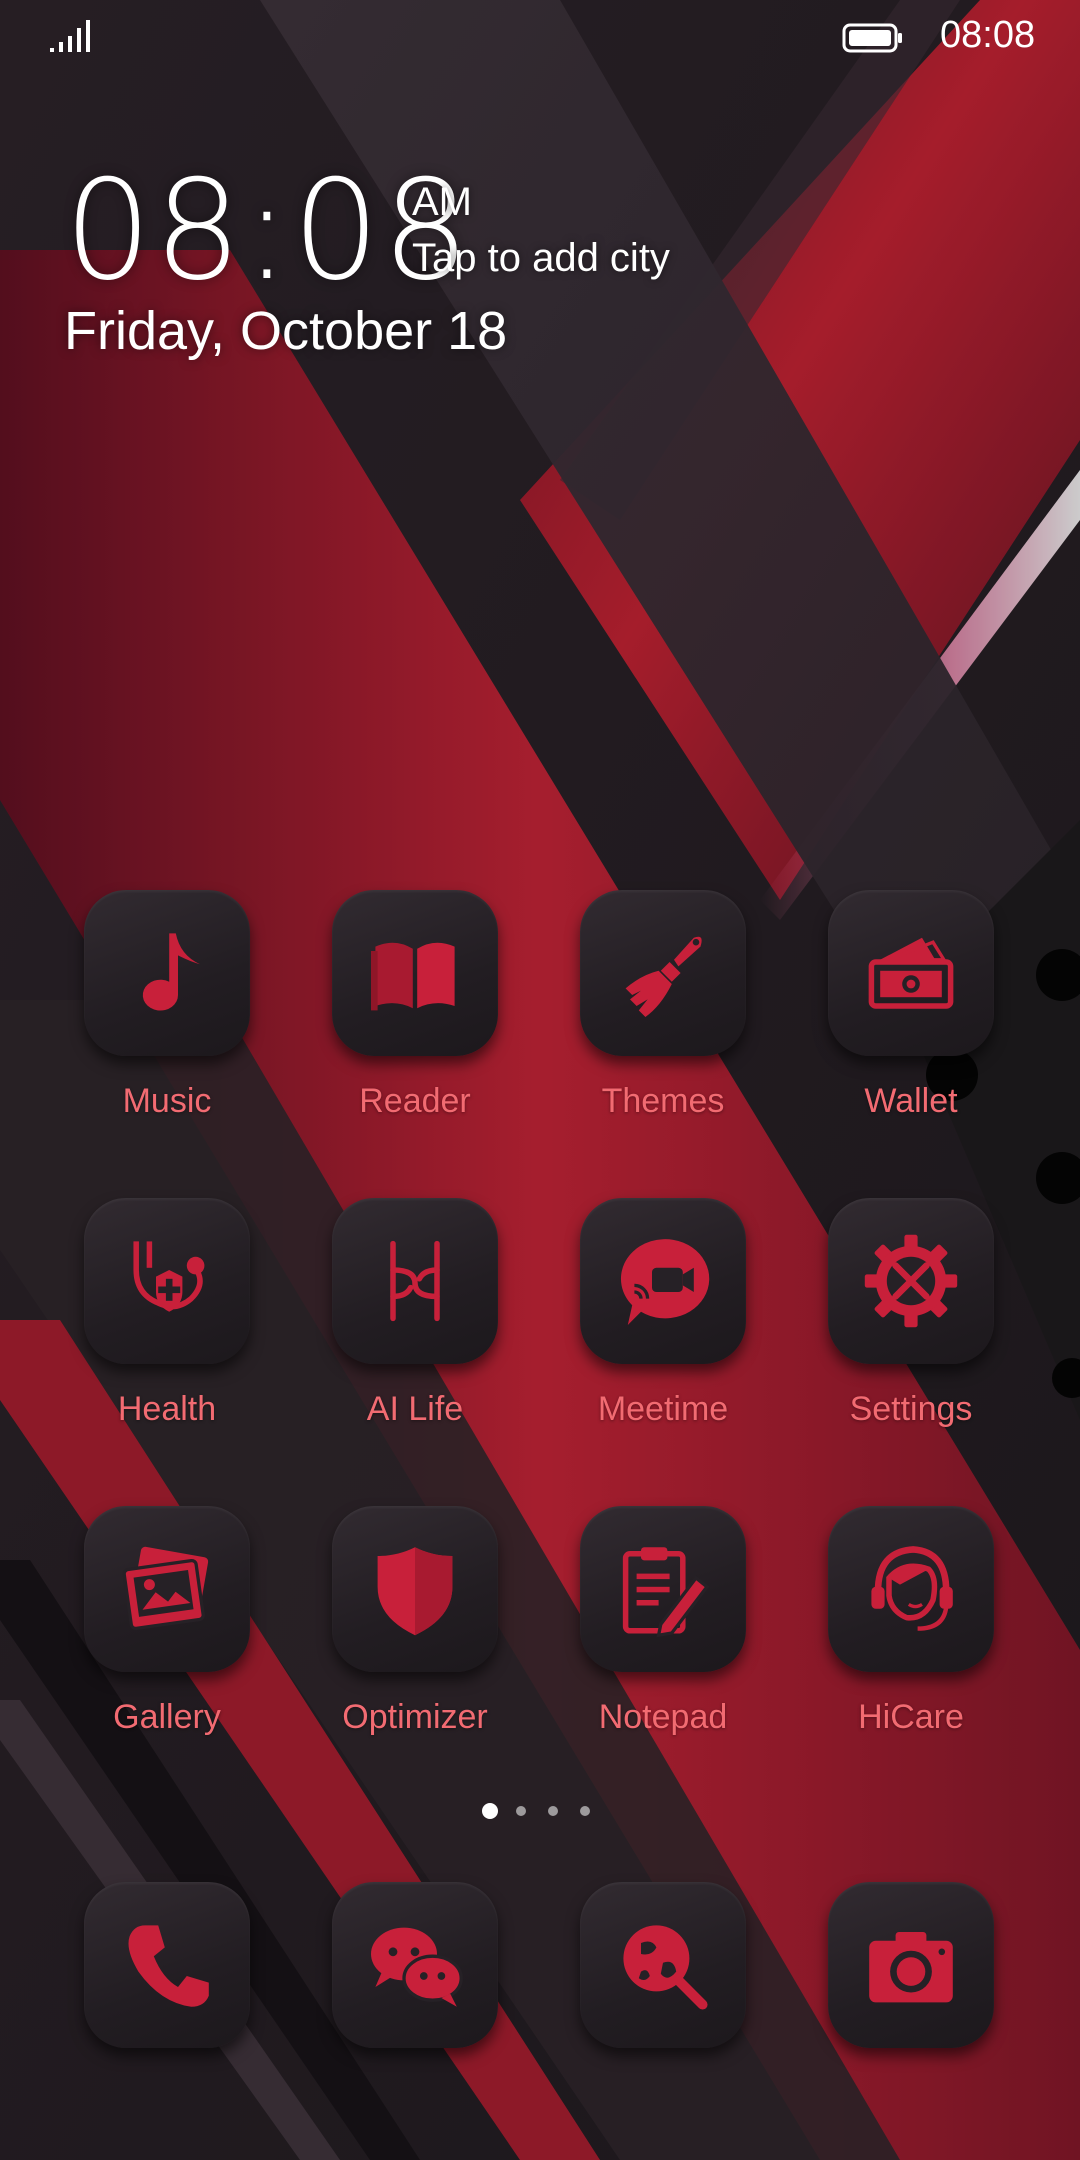 This screenshot has width=1080, height=2160. Describe the element at coordinates (663, 1409) in the screenshot. I see `app-label: Meetime` at that location.